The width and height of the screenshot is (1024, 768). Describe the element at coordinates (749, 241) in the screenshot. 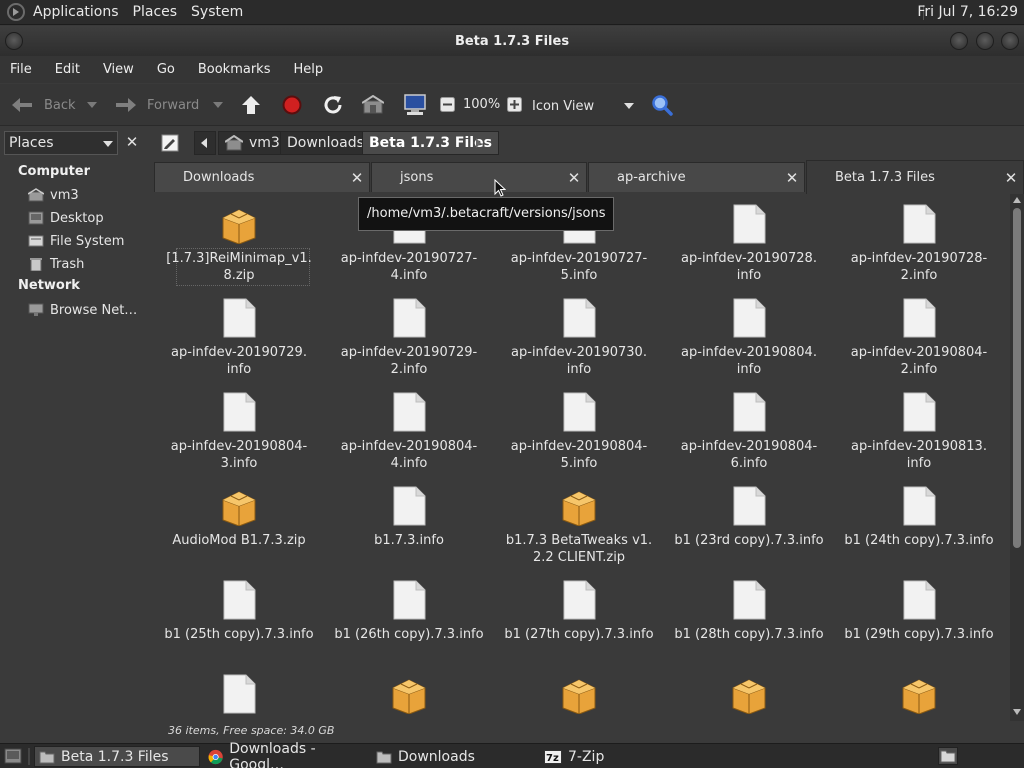

I see `file-item: ap-infdev-20190728. info` at that location.